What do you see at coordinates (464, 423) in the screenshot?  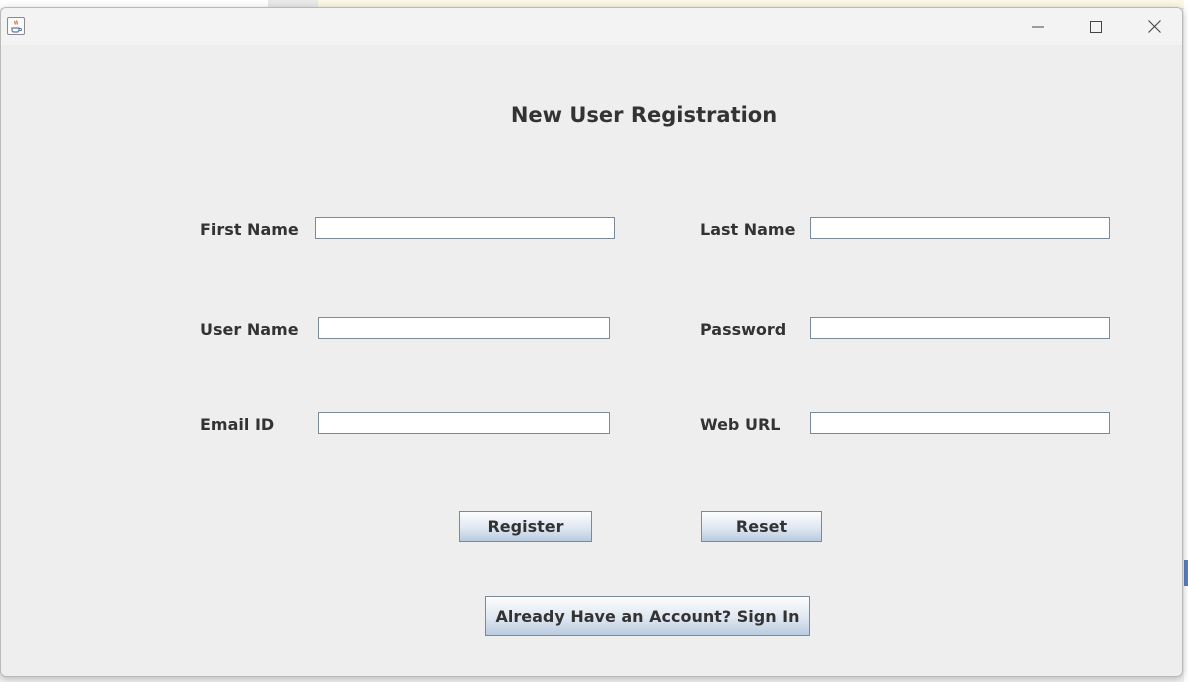 I see `email-field` at bounding box center [464, 423].